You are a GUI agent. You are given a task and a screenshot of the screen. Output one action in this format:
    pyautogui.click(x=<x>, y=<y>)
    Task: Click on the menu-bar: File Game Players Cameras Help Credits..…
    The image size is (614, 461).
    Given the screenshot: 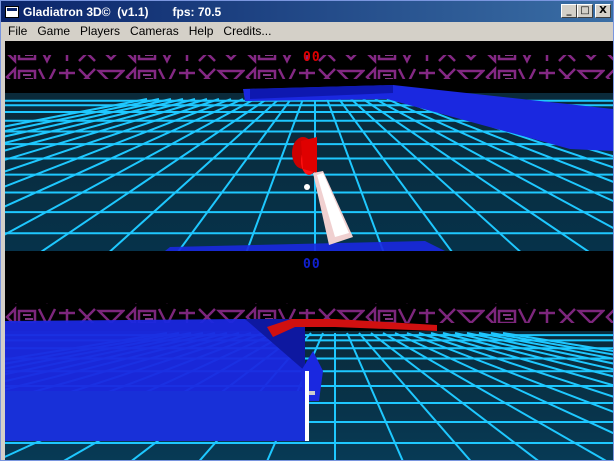 What is the action you would take?
    pyautogui.click(x=307, y=31)
    